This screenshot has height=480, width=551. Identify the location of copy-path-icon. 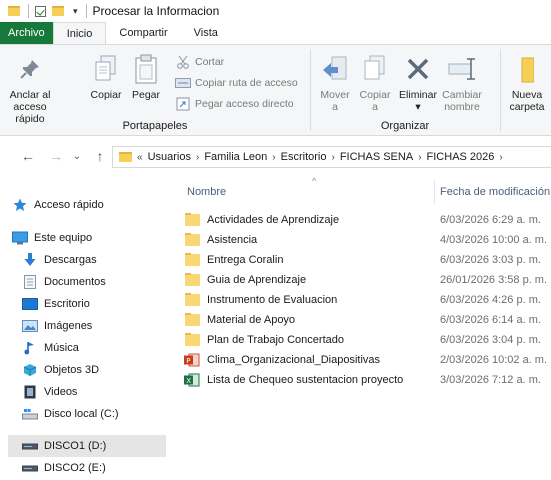
(183, 83).